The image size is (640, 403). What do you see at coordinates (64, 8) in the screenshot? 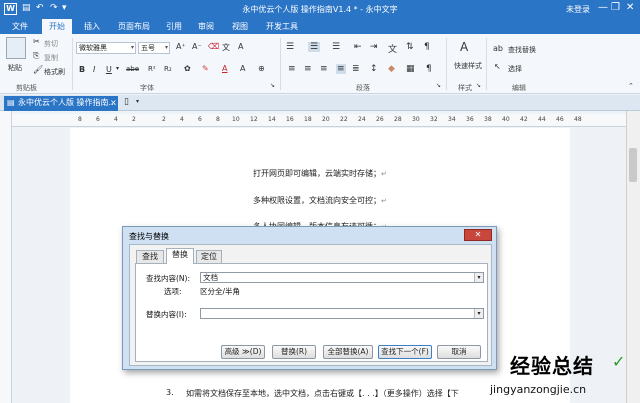
I see `customize-dropdown-icon: ▾` at bounding box center [64, 8].